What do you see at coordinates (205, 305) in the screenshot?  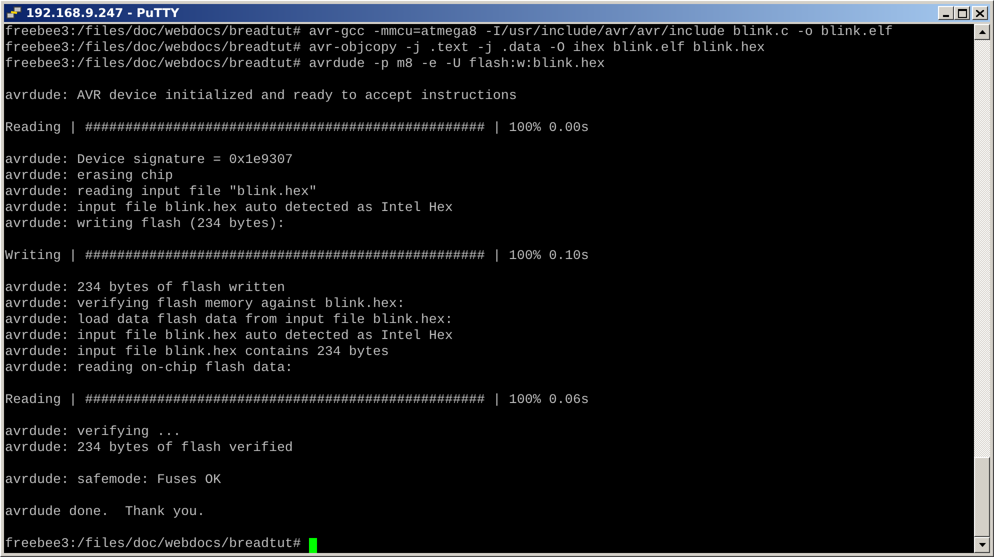 I see `terminal-line: avrdude: verifying flash memory against blink.hex:` at bounding box center [205, 305].